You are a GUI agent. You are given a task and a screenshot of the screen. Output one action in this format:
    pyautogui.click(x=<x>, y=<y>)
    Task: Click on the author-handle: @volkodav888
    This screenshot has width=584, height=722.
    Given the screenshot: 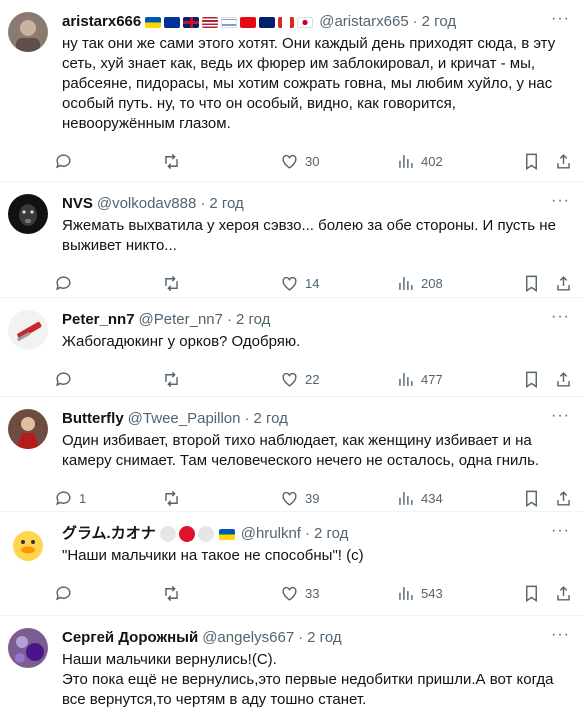 What is the action you would take?
    pyautogui.click(x=146, y=204)
    